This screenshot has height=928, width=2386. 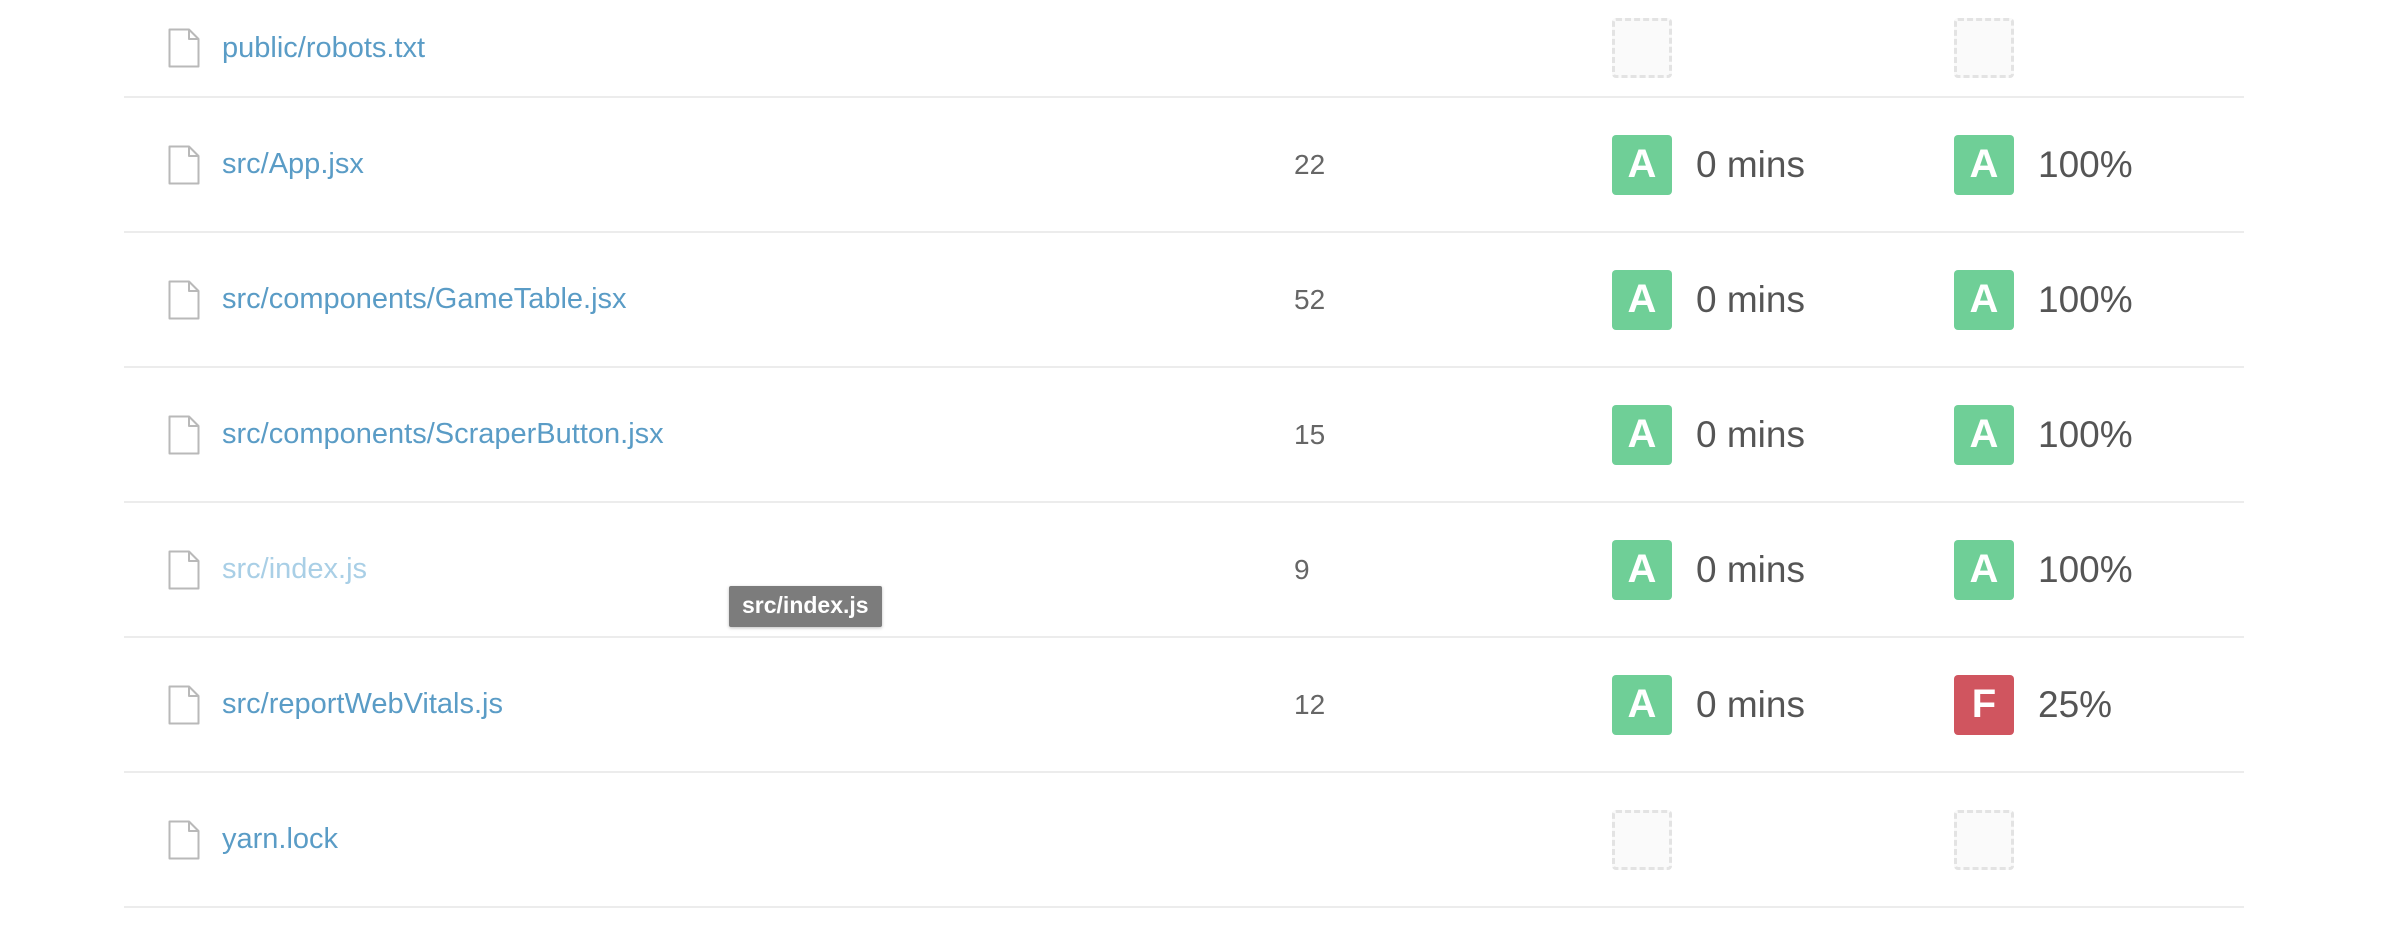 What do you see at coordinates (2075, 704) in the screenshot?
I see `coverage-value: 25%` at bounding box center [2075, 704].